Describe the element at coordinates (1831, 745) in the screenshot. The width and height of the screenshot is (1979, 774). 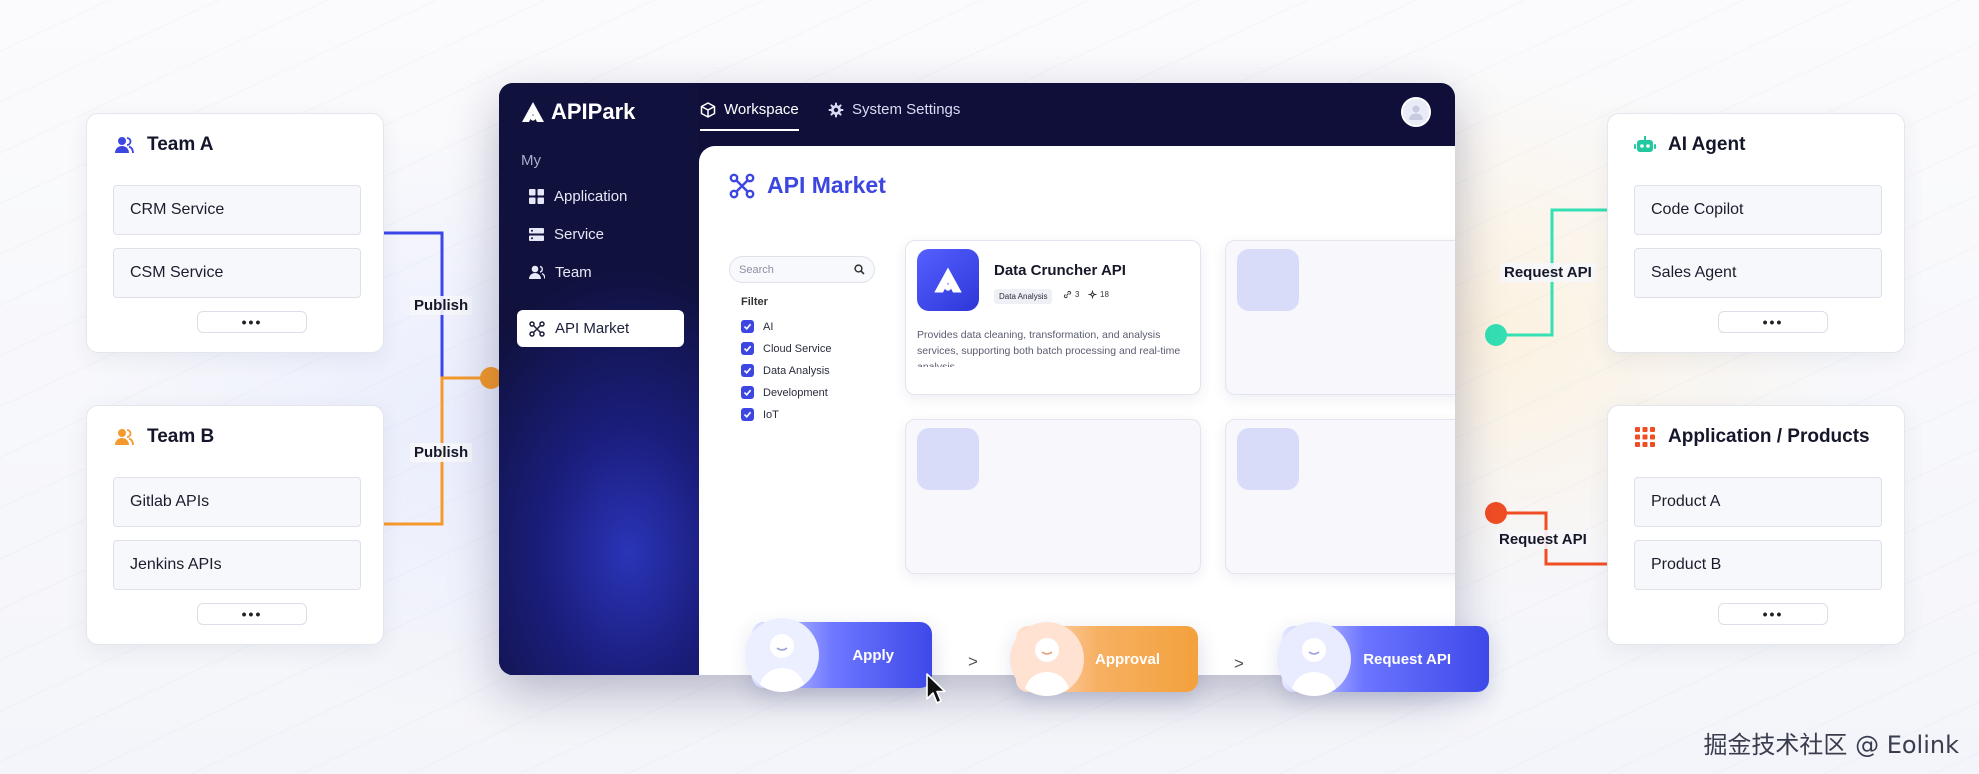
I see `watermark: 掘金技术社区 @ Eolink` at that location.